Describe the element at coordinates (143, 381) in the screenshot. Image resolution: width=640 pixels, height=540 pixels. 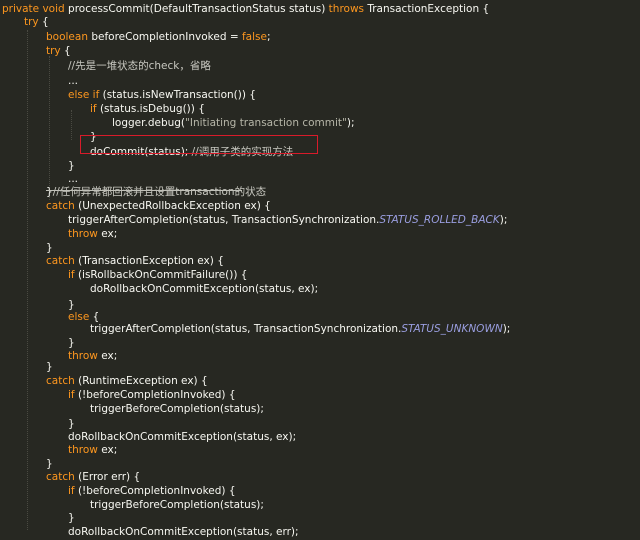
I see `code-token: (RuntimeException ex) {` at that location.